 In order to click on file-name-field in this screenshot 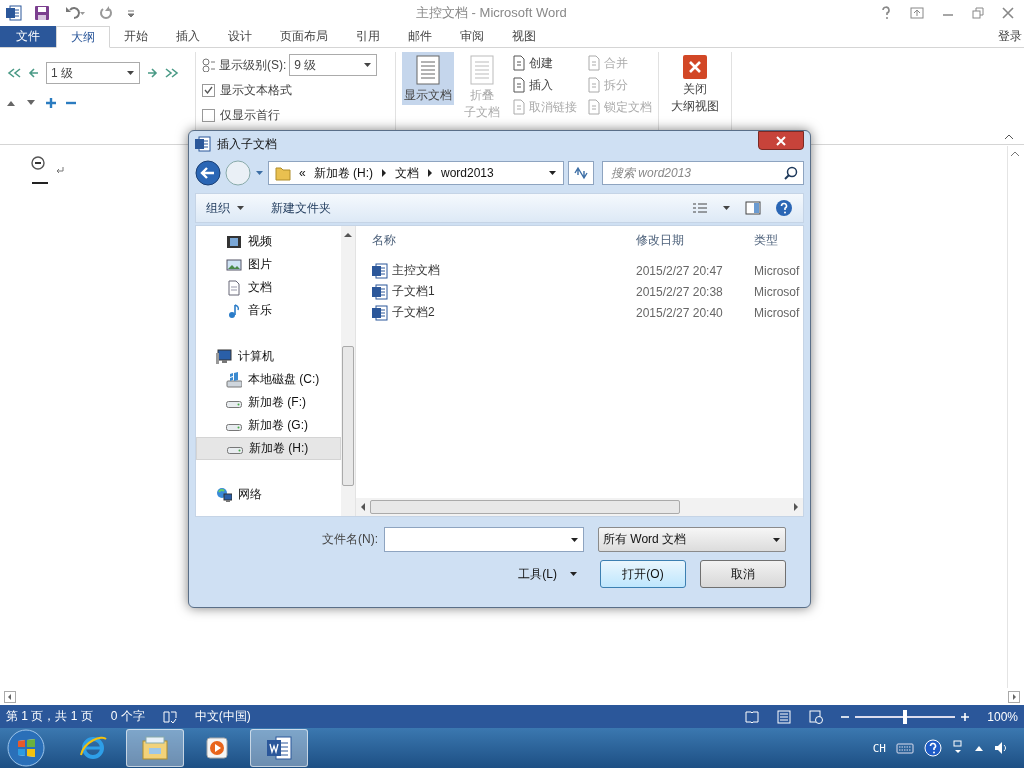, I will do `click(484, 539)`.